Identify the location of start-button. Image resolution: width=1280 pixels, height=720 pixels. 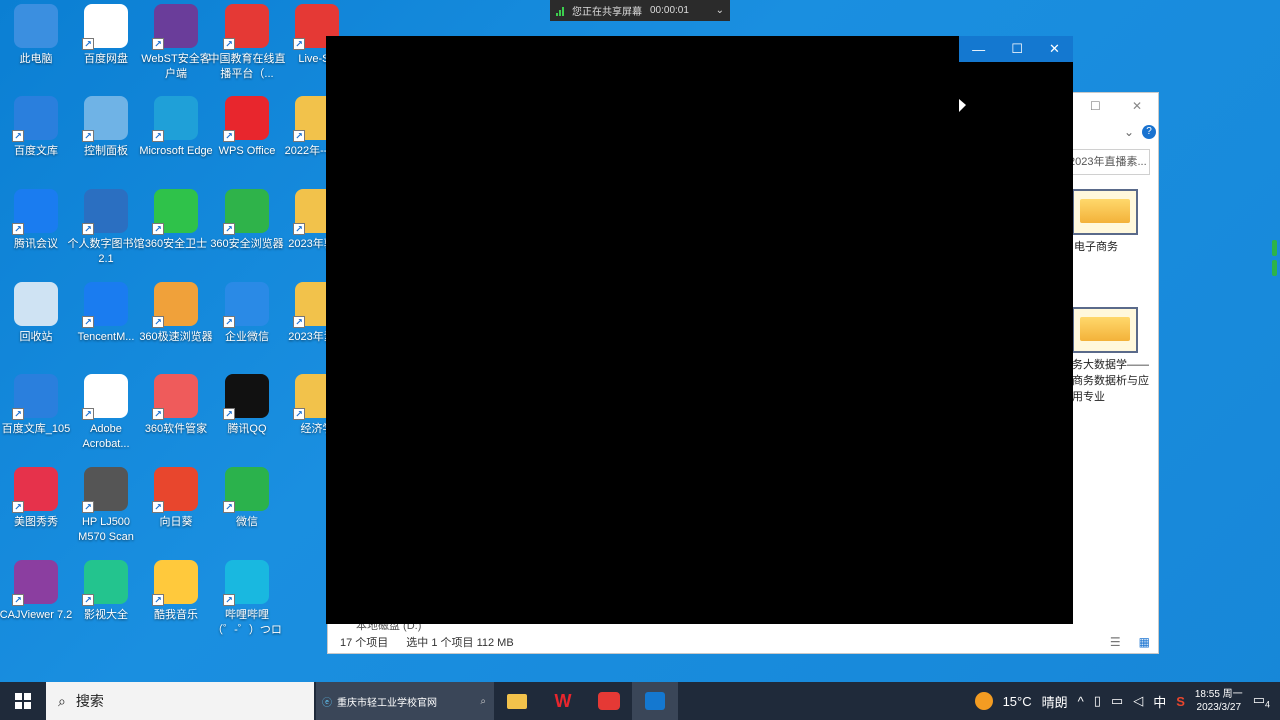
(23, 701).